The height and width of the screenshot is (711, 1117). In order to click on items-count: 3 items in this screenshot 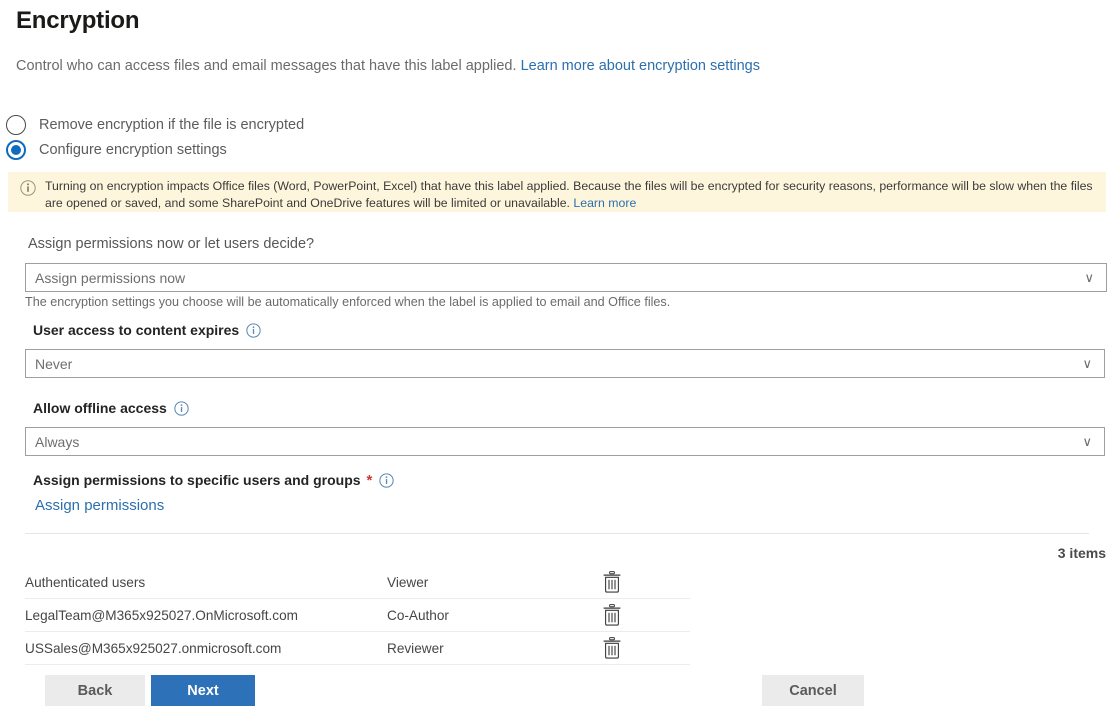, I will do `click(1081, 553)`.